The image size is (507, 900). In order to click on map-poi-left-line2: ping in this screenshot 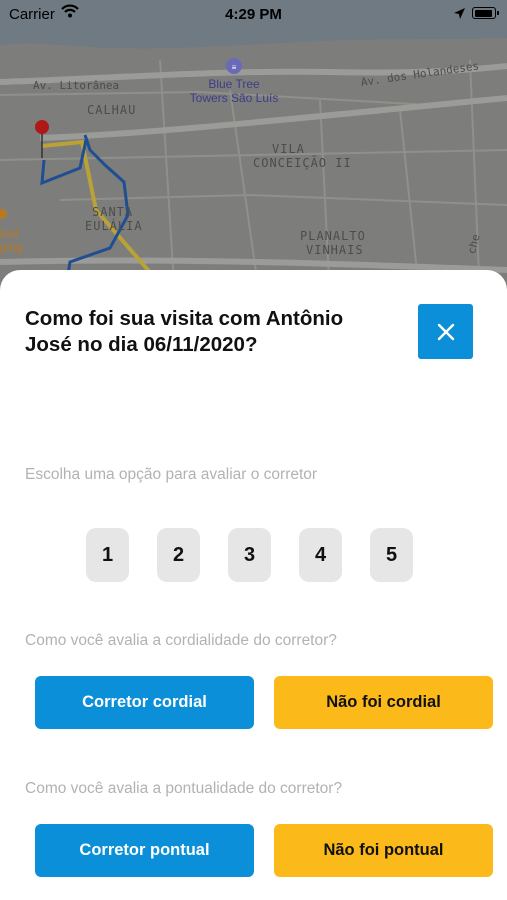, I will do `click(11, 247)`.